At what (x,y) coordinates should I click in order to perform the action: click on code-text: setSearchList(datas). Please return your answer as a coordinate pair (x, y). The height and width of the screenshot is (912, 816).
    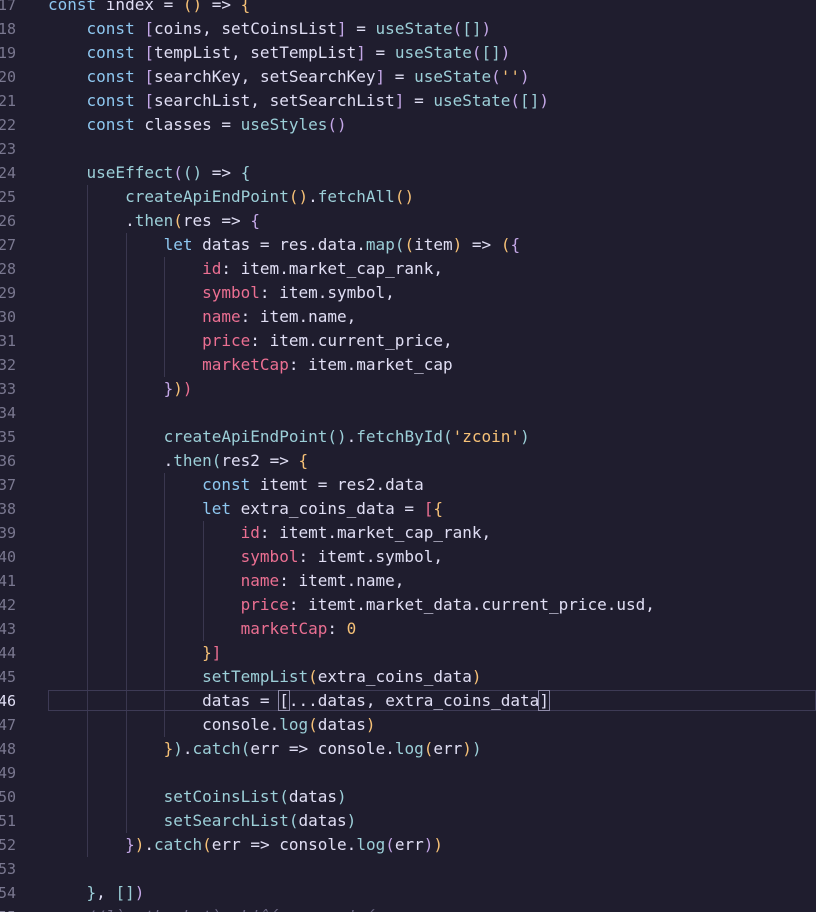
    Looking at the image, I should click on (202, 821).